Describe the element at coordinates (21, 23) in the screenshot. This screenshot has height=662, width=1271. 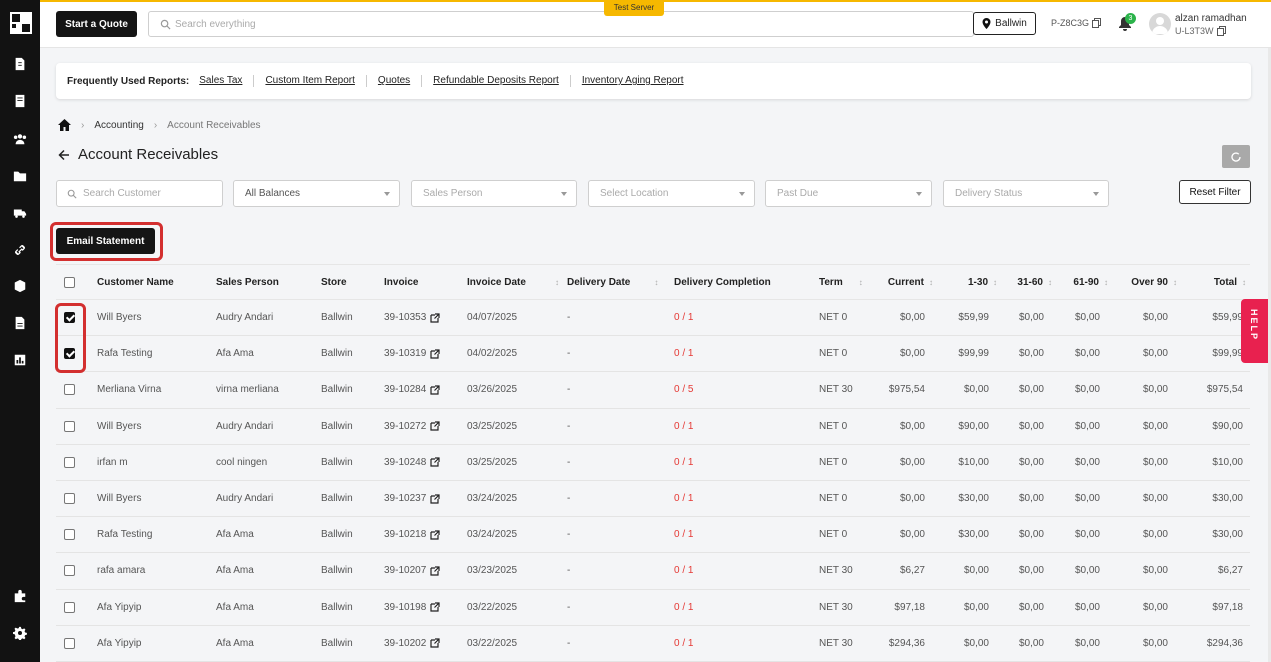
I see `app-logo` at that location.